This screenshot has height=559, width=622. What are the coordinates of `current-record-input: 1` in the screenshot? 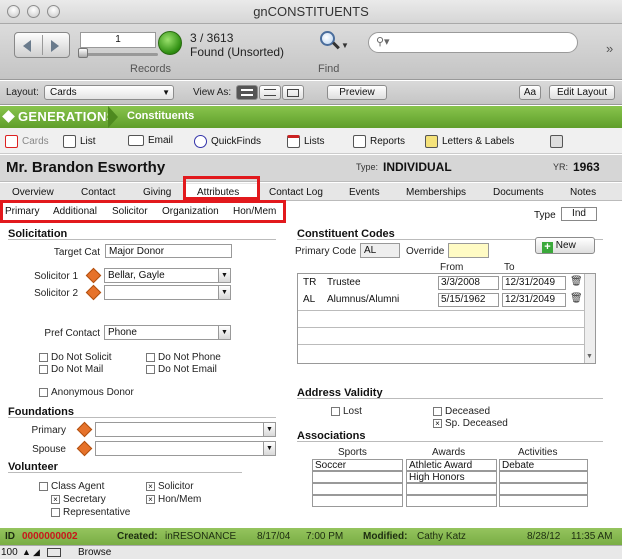 It's located at (118, 40).